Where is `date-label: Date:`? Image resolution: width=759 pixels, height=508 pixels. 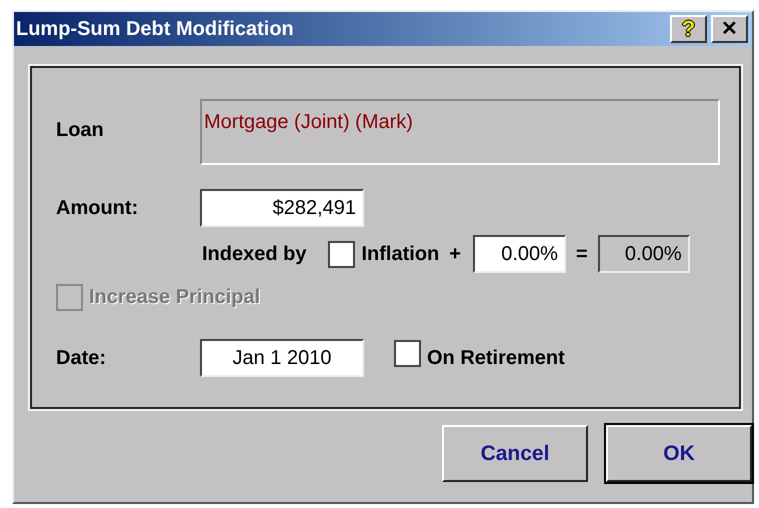
date-label: Date: is located at coordinates (81, 358).